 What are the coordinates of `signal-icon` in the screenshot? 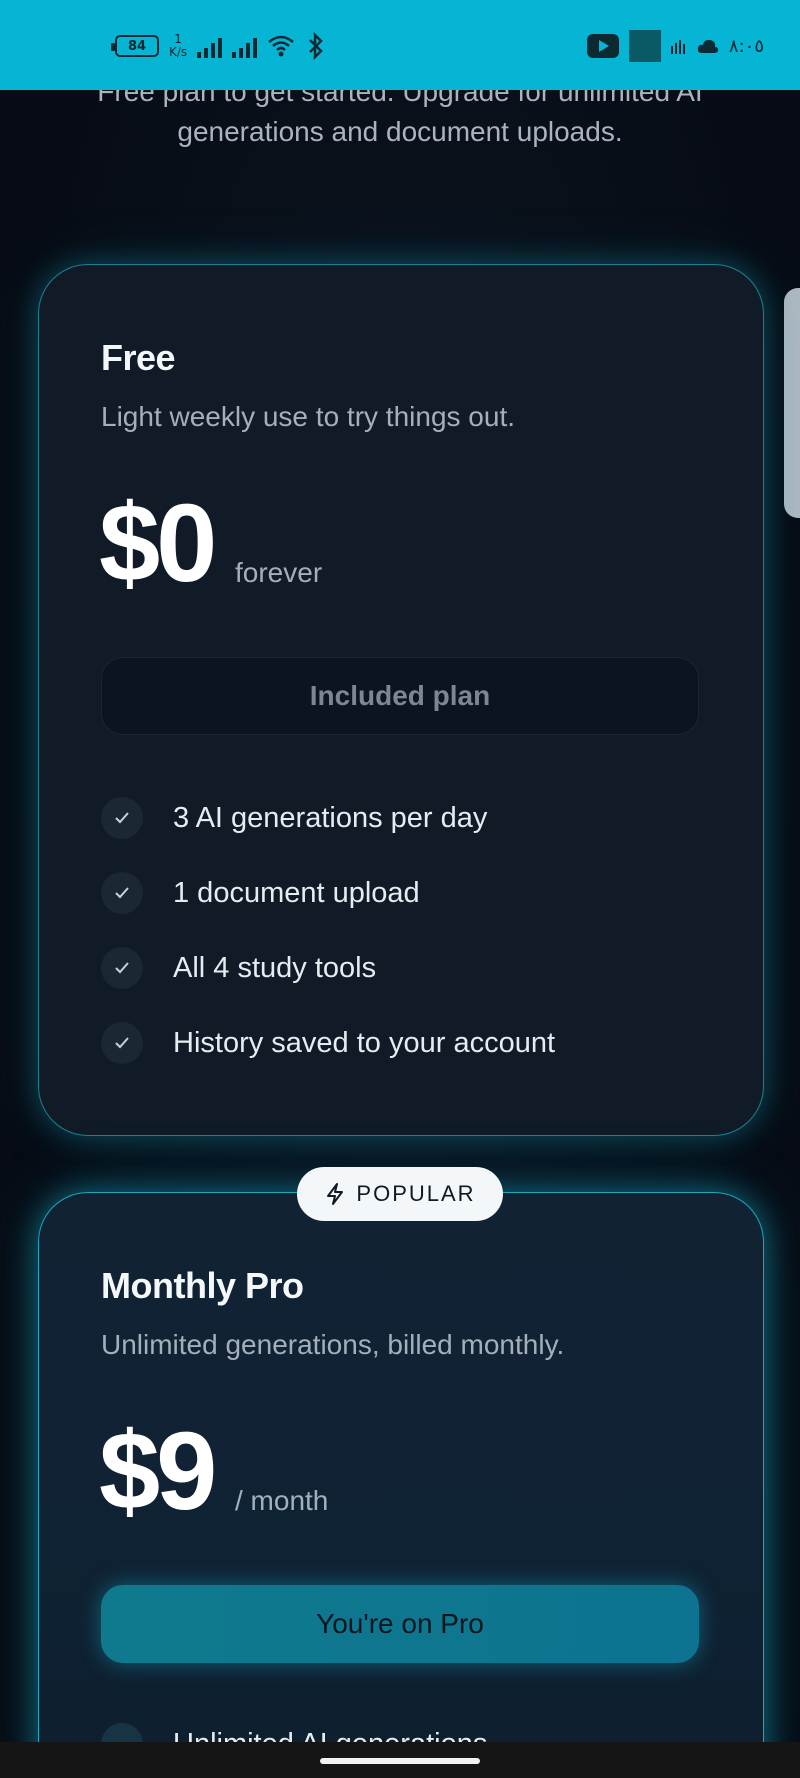 It's located at (210, 46).